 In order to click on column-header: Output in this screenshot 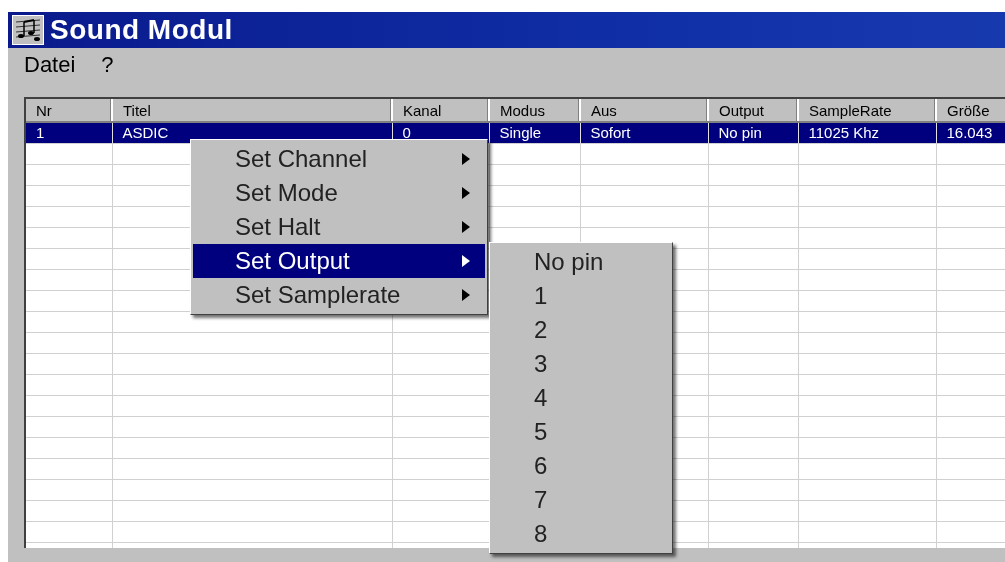, I will do `click(753, 110)`.